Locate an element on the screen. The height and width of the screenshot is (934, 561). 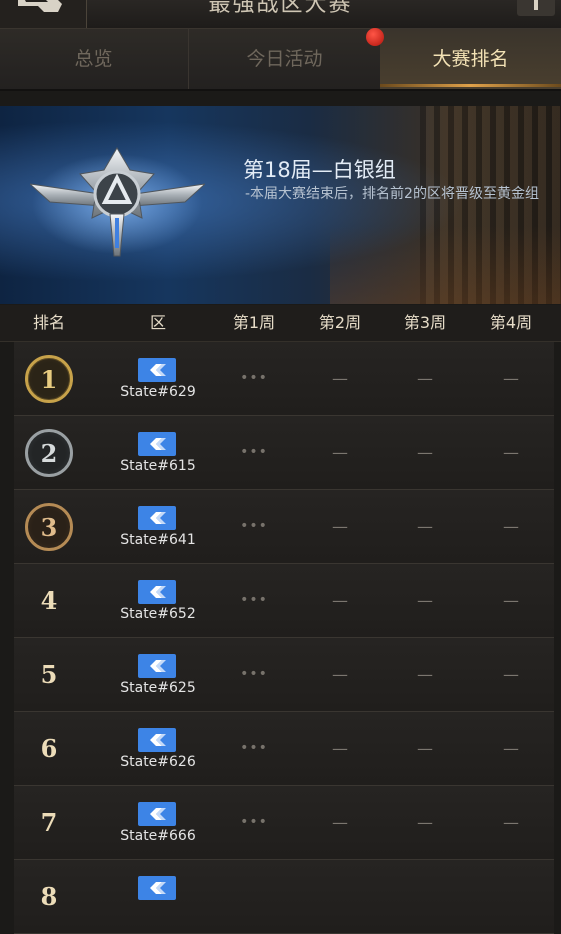
table-row: 3 State#641 ••• — — — is located at coordinates (284, 527).